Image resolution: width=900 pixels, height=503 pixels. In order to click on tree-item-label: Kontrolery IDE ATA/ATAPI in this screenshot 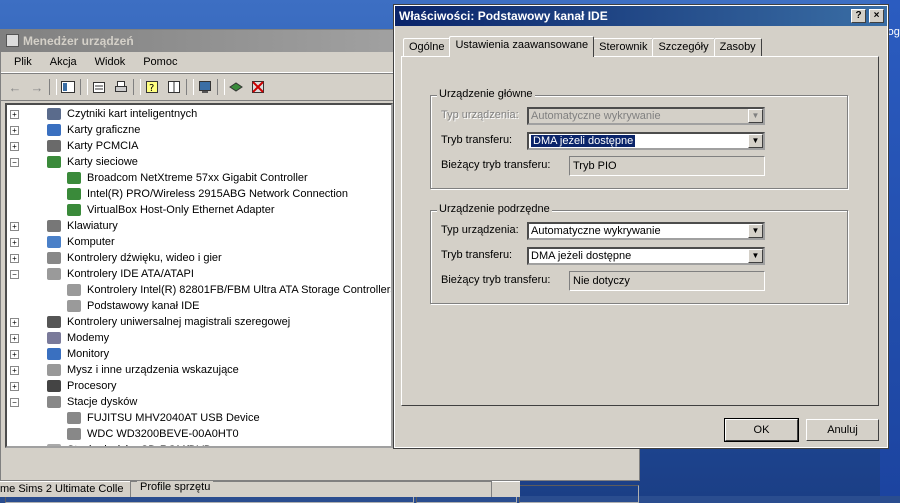, I will do `click(130, 274)`.